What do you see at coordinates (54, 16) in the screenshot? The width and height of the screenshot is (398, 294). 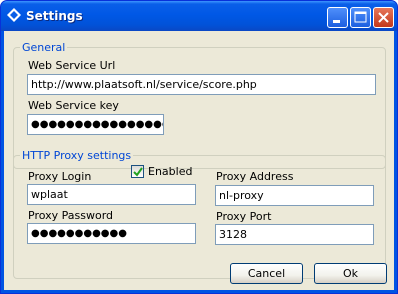 I see `window-title: Settings` at bounding box center [54, 16].